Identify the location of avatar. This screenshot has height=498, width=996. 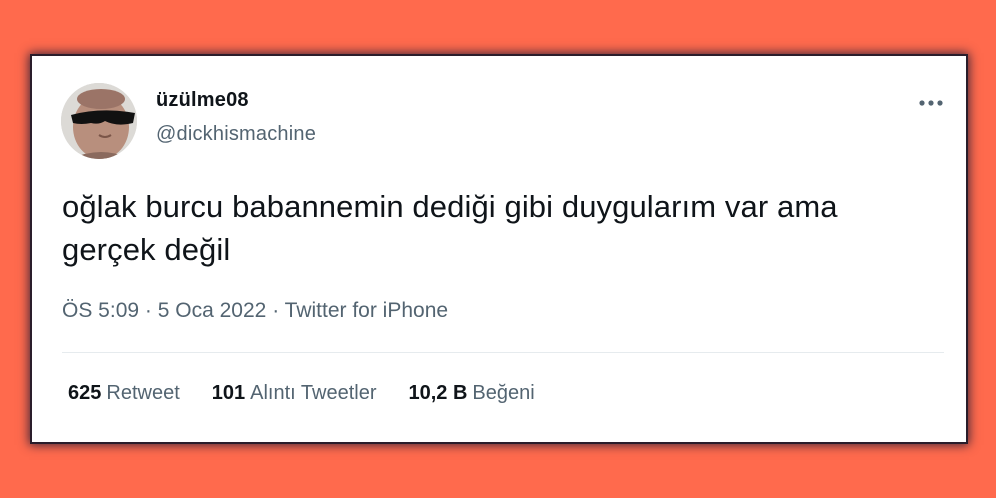
(99, 121).